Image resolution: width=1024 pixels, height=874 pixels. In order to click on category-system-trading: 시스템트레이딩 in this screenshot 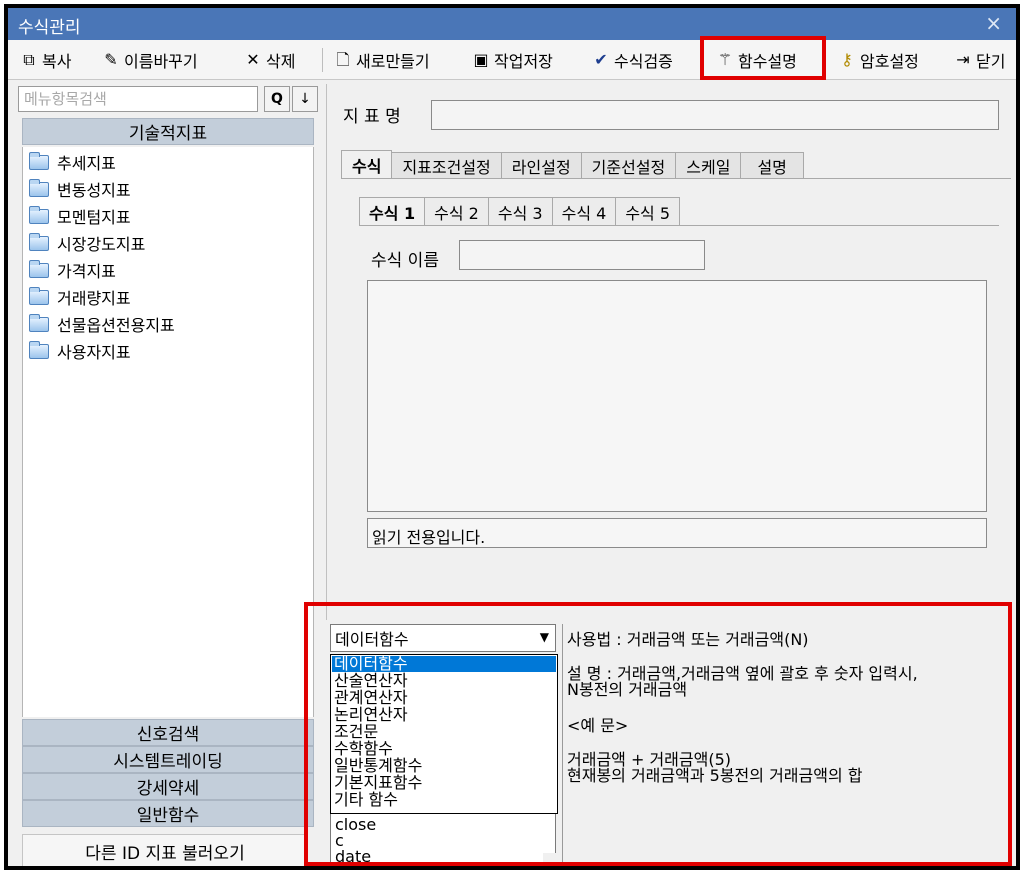, I will do `click(168, 759)`.